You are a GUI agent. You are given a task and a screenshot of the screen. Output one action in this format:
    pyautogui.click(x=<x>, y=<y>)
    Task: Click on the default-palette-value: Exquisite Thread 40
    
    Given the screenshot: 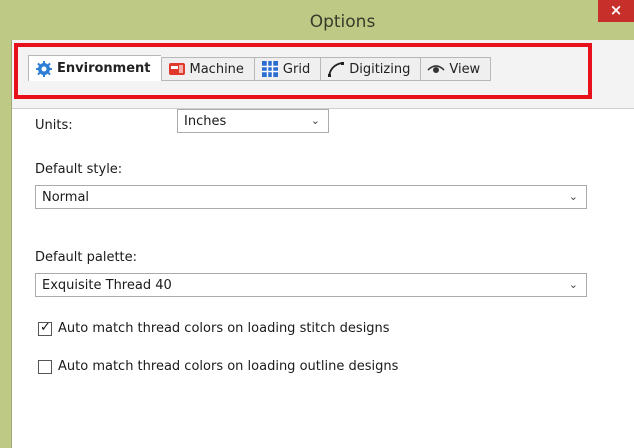 What is the action you would take?
    pyautogui.click(x=107, y=285)
    